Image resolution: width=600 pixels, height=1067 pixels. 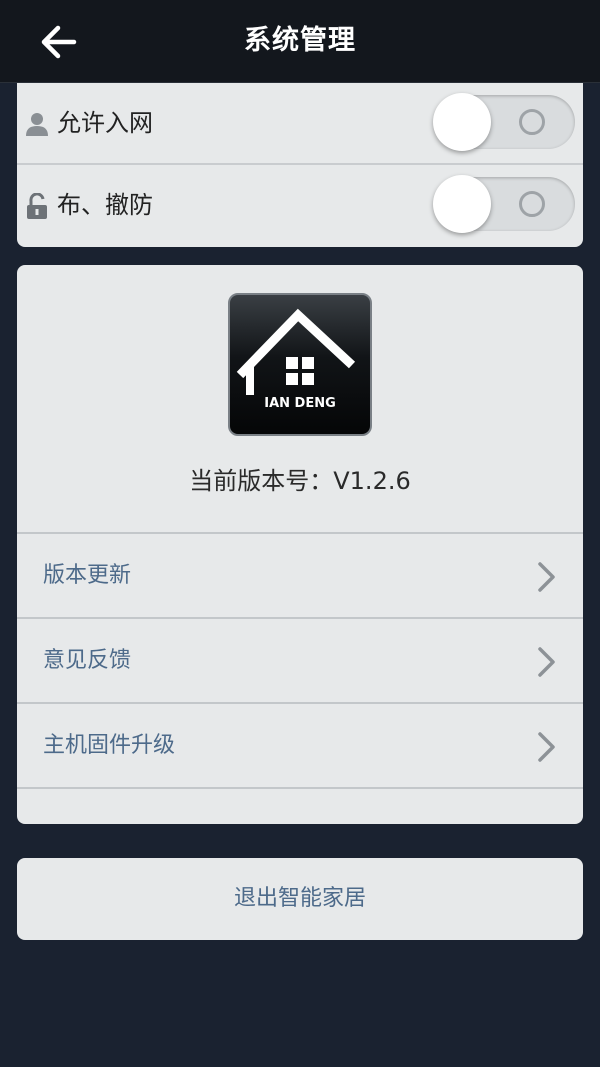 I want to click on allow-network-switch, so click(x=504, y=122).